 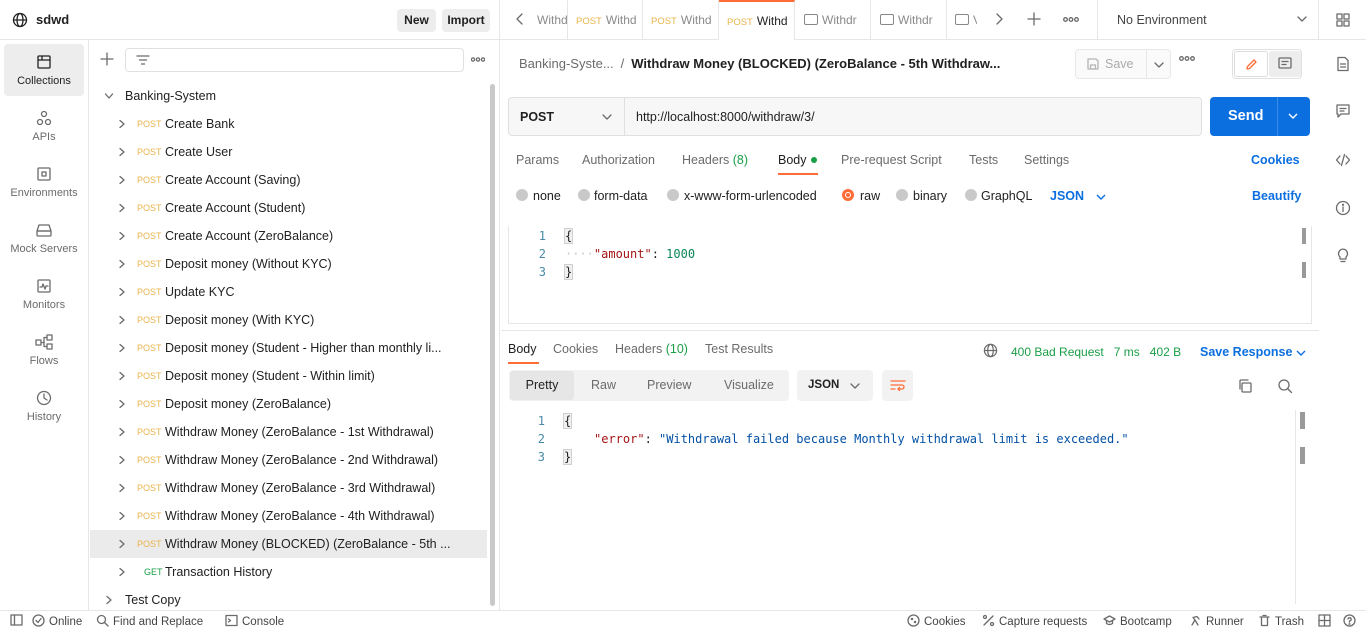 I want to click on rail-item-mock-servers: Mock Servers, so click(x=44, y=238).